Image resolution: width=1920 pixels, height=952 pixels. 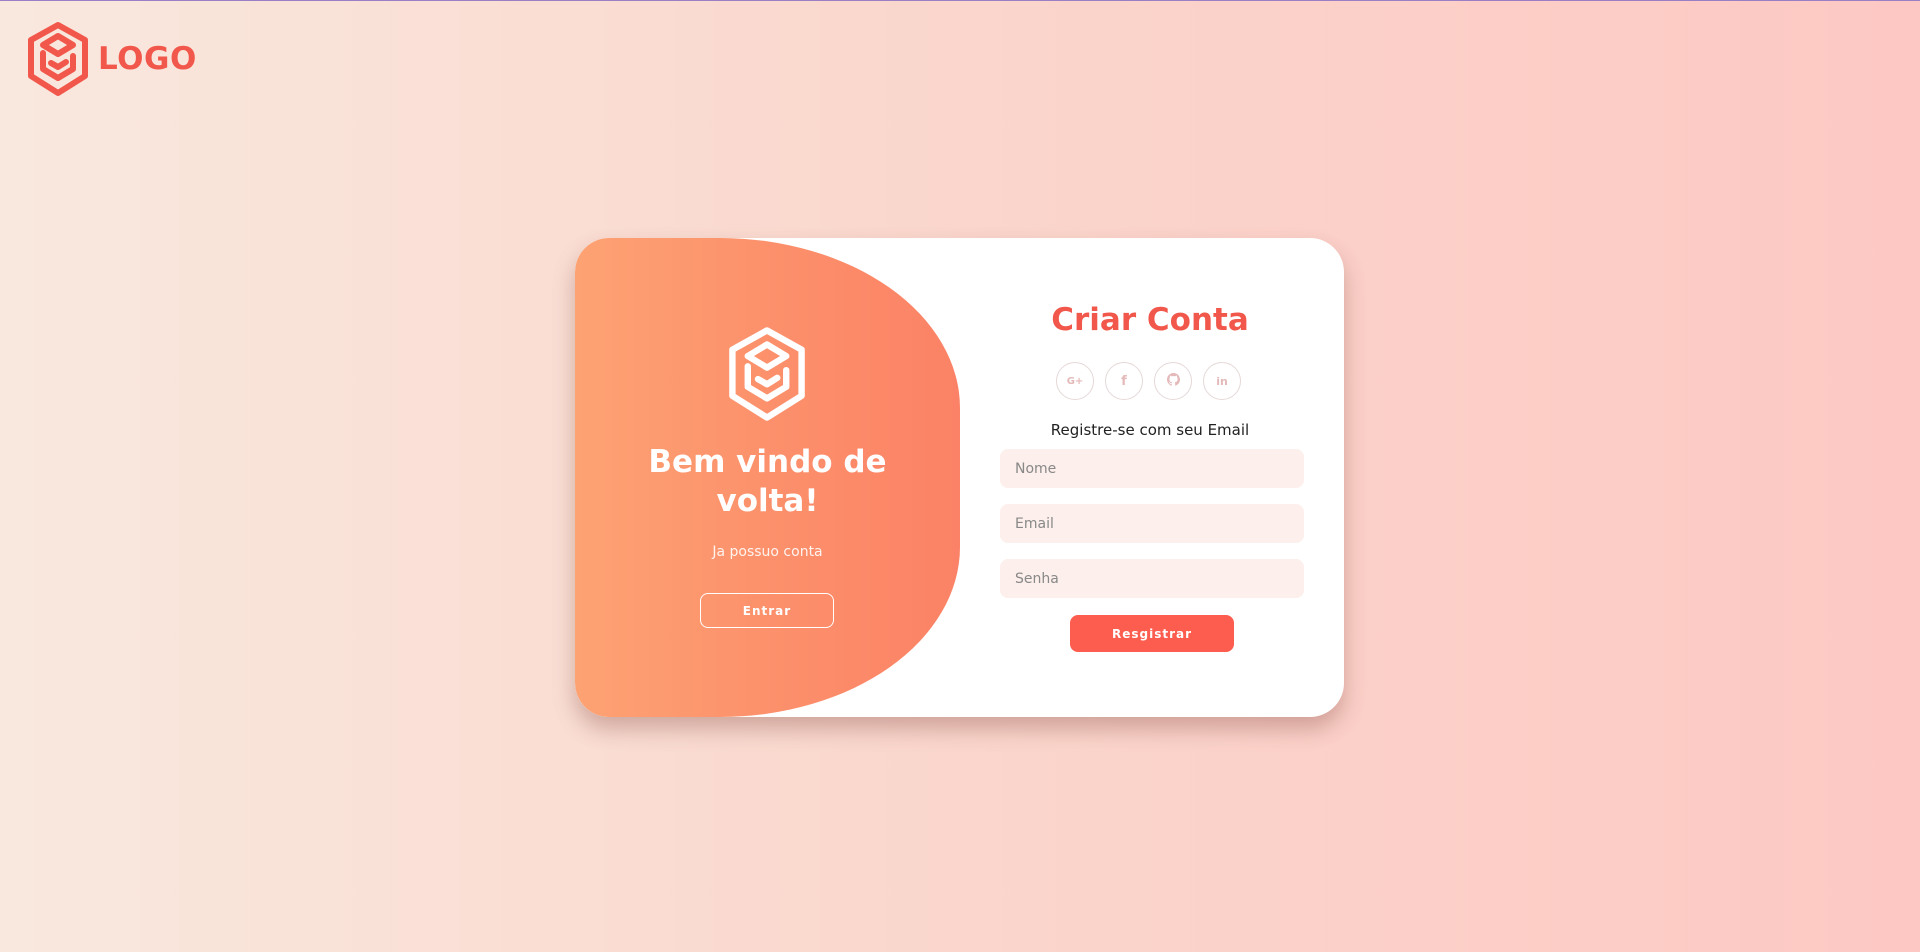 I want to click on linkedin-button: in, so click(x=1222, y=381).